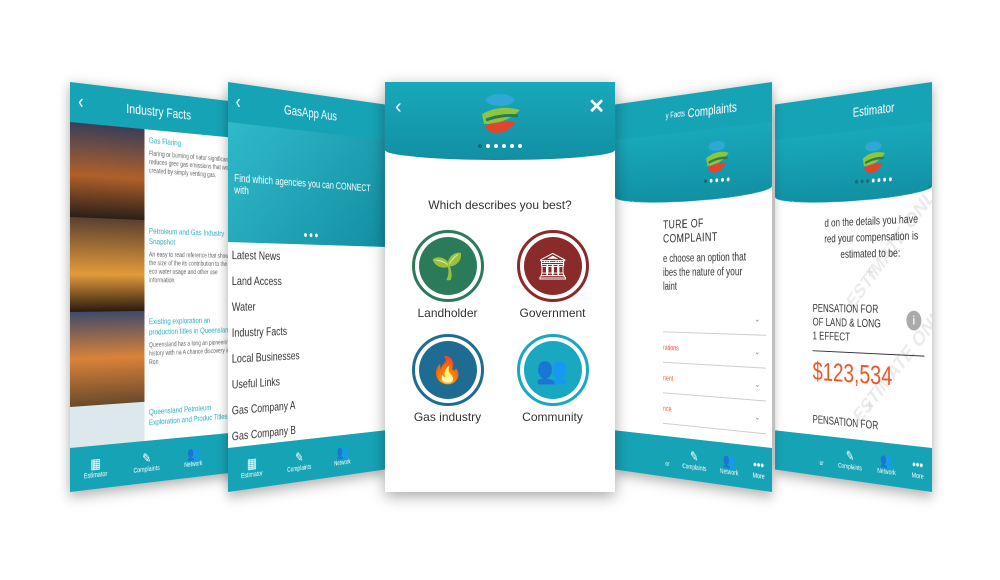  I want to click on page-title: Estimator, so click(873, 109).